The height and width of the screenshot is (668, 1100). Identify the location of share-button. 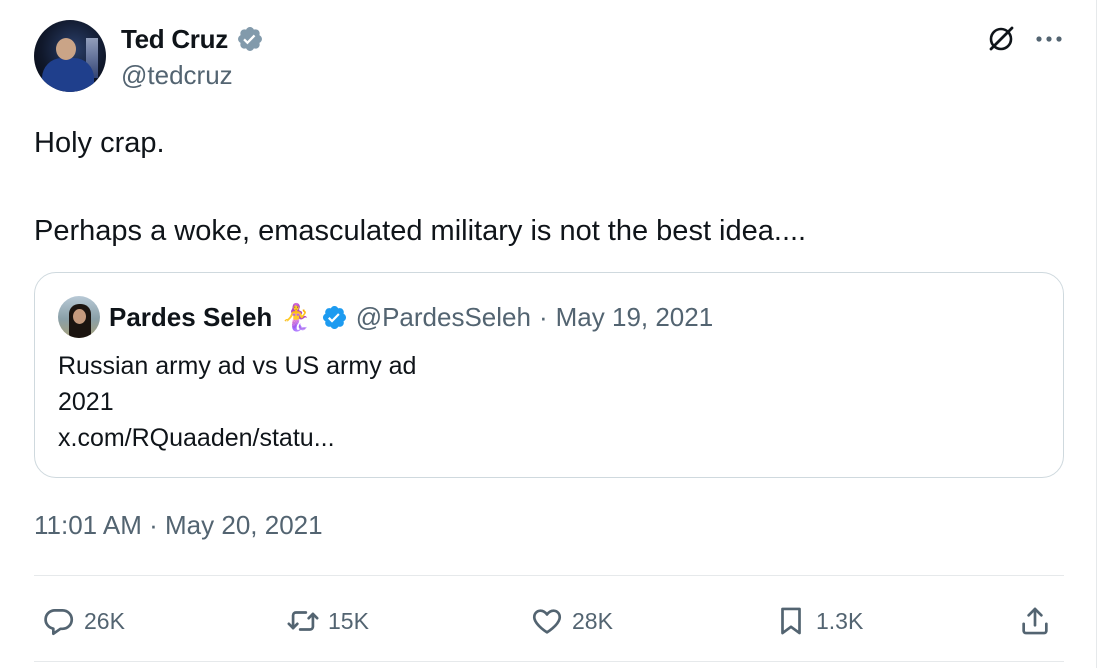
(1035, 621).